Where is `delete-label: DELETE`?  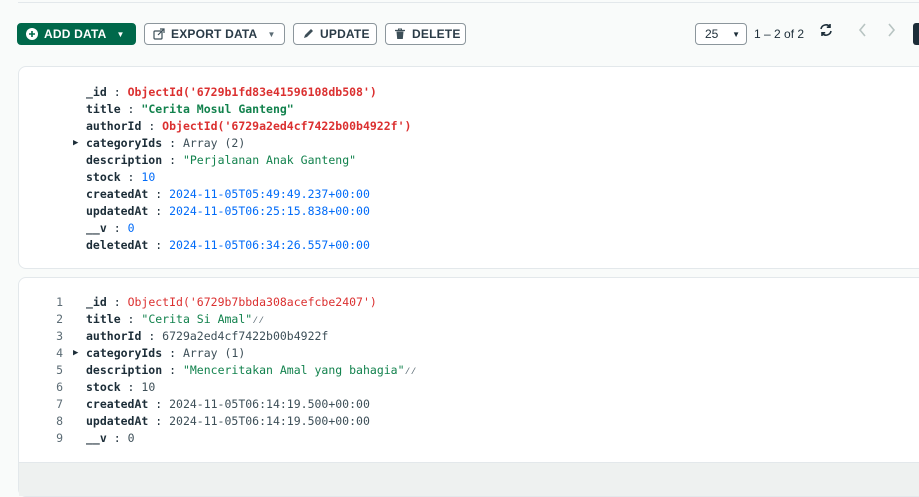 delete-label: DELETE is located at coordinates (436, 34).